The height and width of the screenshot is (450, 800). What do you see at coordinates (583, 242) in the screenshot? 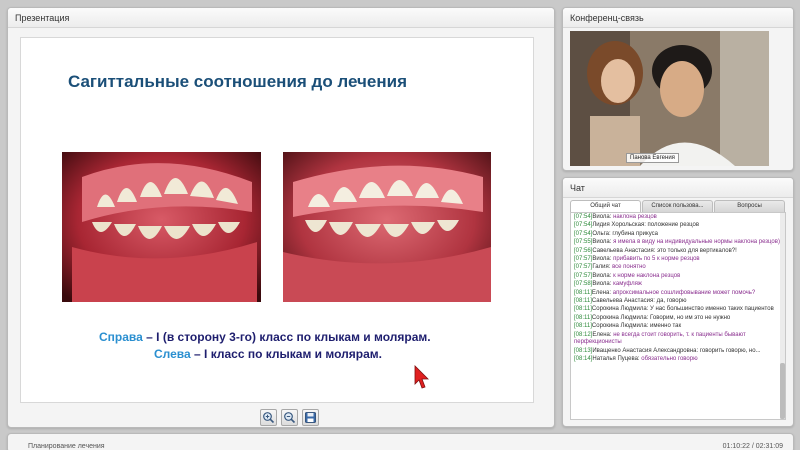
I see `chat-message-time: [07:55]` at bounding box center [583, 242].